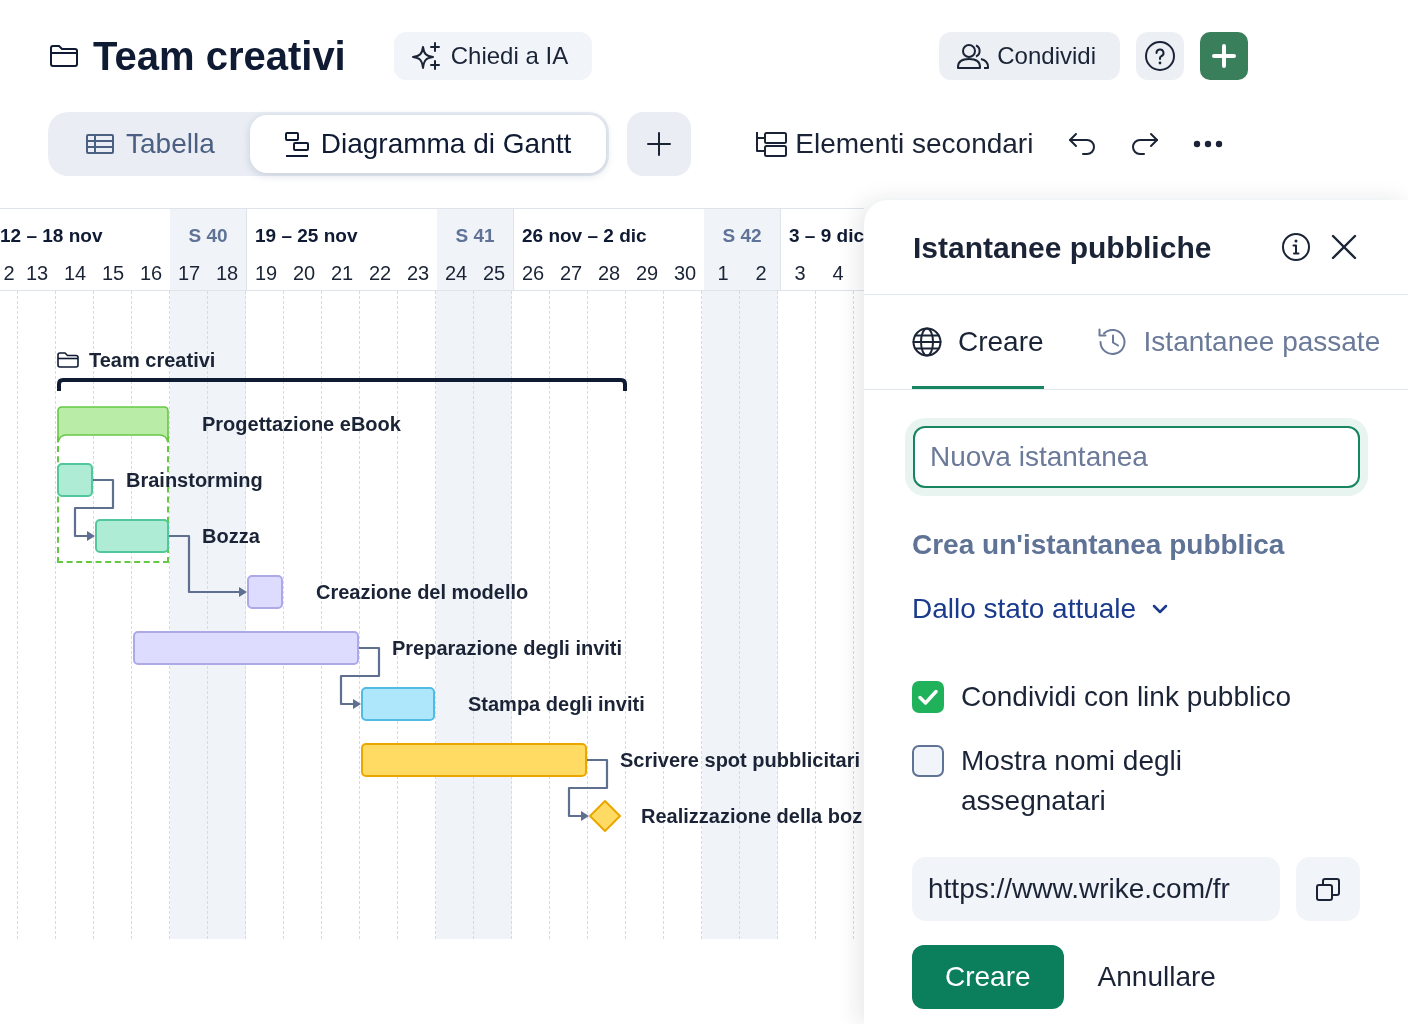 This screenshot has height=1024, width=1408. I want to click on day-number: 16, so click(151, 273).